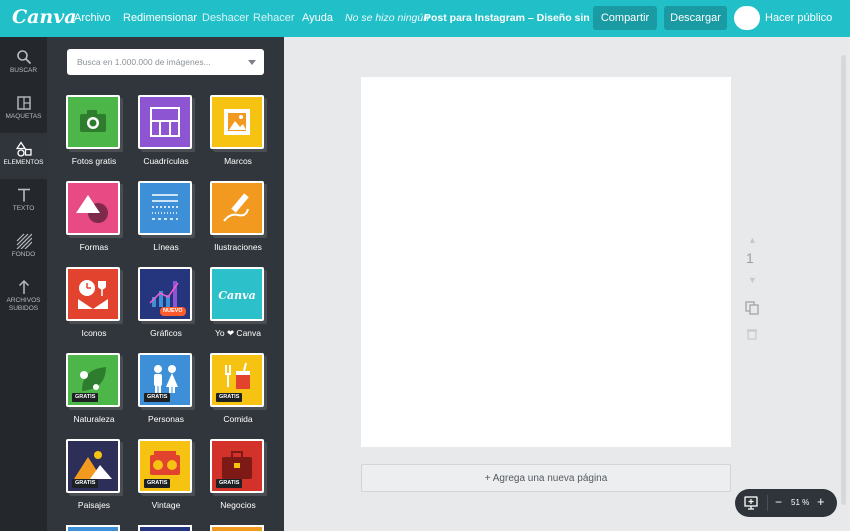  Describe the element at coordinates (23, 116) in the screenshot. I see `rail-label: MAQUETAS` at that location.